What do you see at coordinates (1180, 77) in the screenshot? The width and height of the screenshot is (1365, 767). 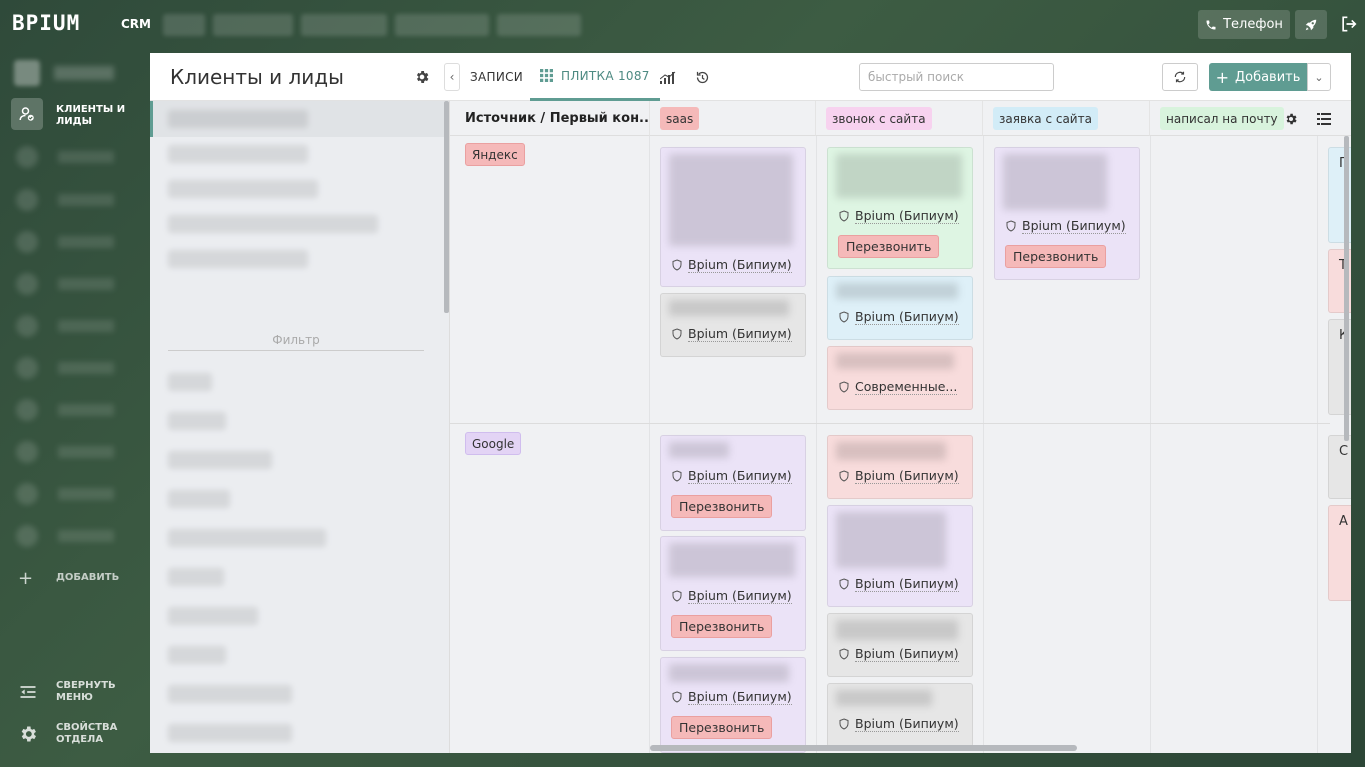 I see `refresh-button` at bounding box center [1180, 77].